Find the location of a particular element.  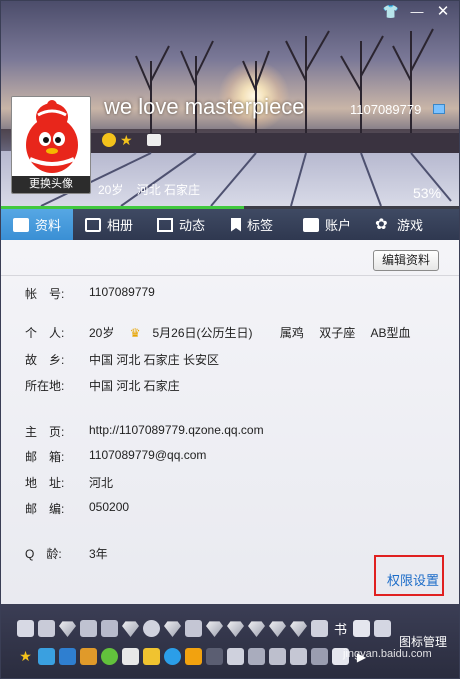

hometown-label: 故 乡: is located at coordinates (45, 360).